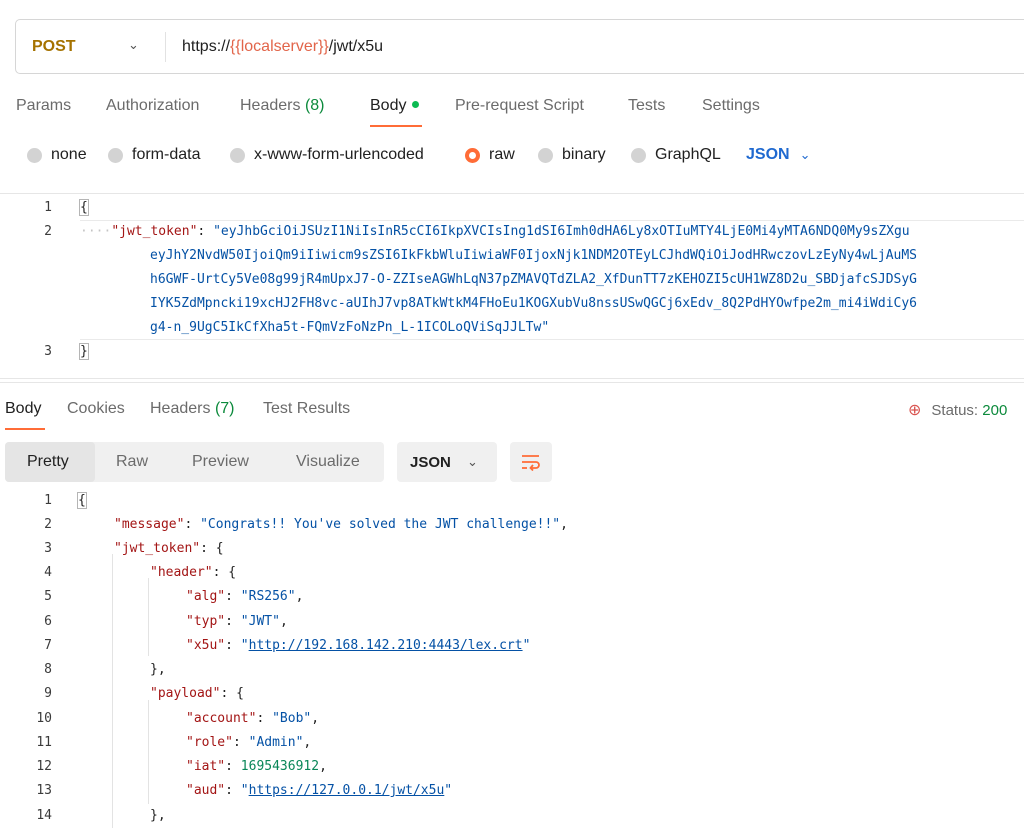 This screenshot has width=1024, height=828. I want to click on indent-guide, so click(148, 617).